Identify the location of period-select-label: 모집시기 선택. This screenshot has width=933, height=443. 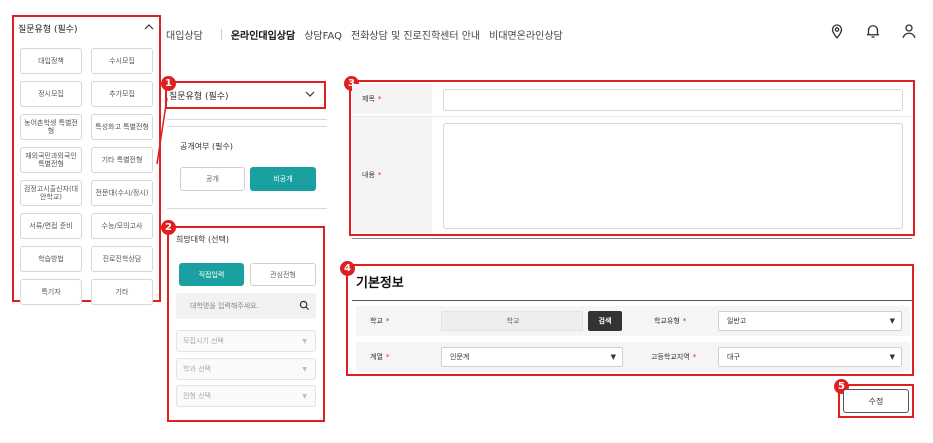
(203, 341).